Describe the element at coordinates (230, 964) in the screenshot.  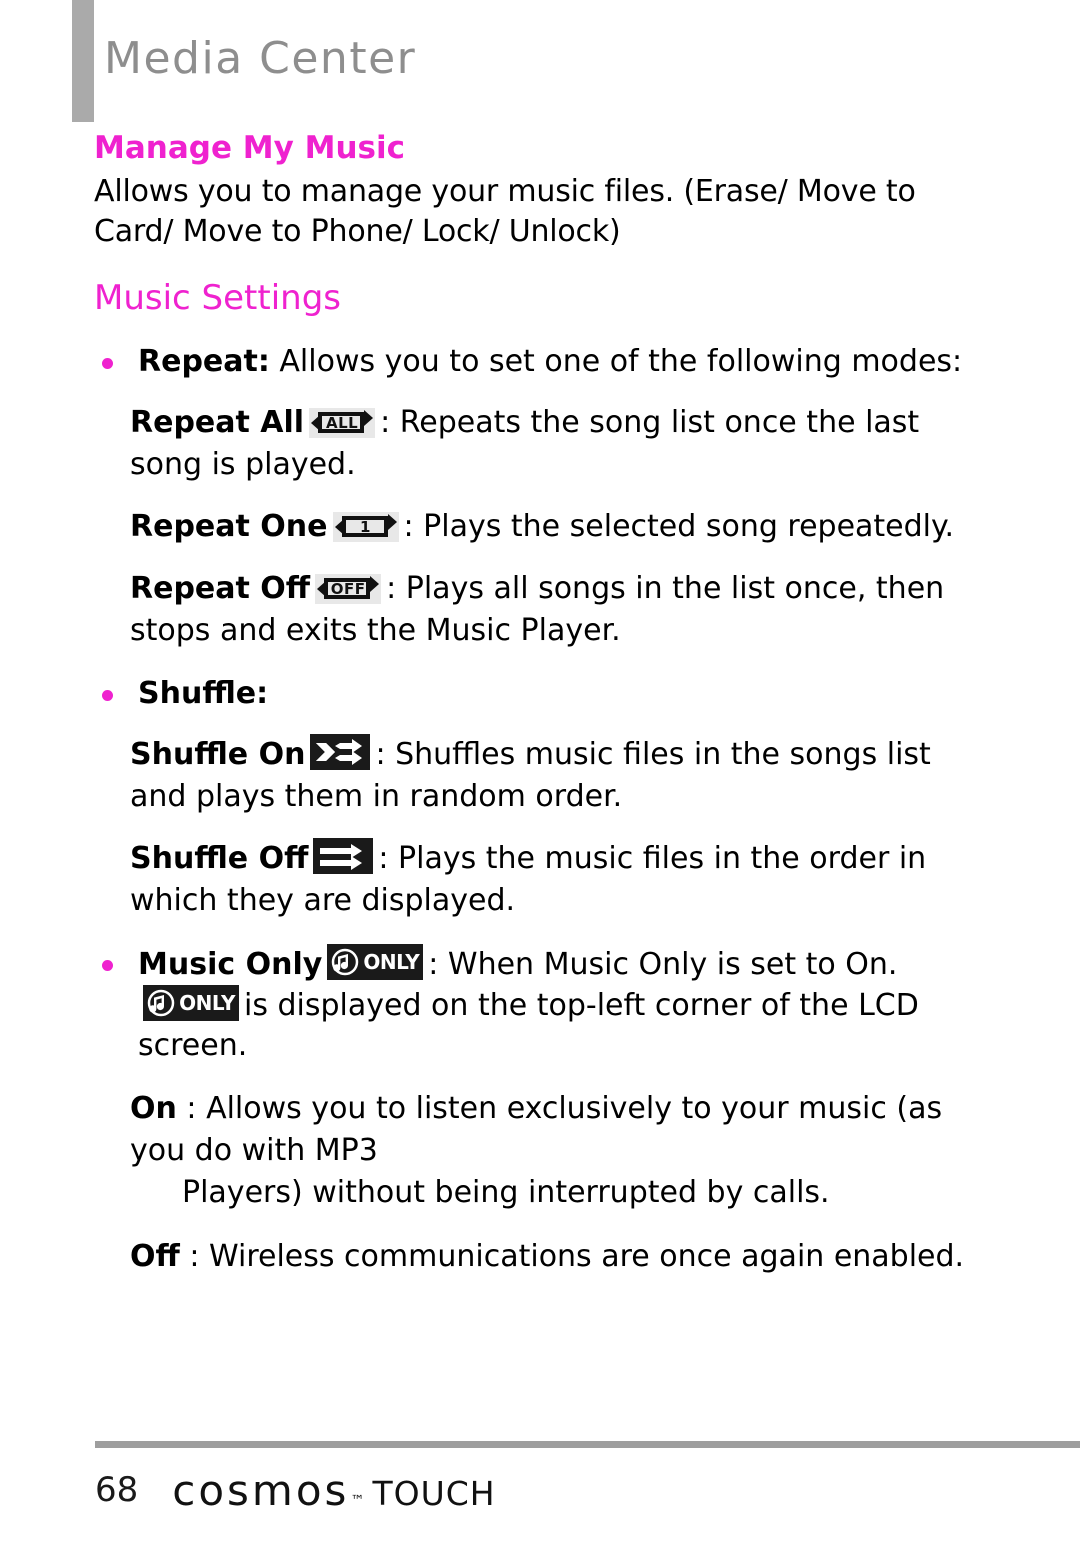
I see `music-only-label: Music Only` at that location.